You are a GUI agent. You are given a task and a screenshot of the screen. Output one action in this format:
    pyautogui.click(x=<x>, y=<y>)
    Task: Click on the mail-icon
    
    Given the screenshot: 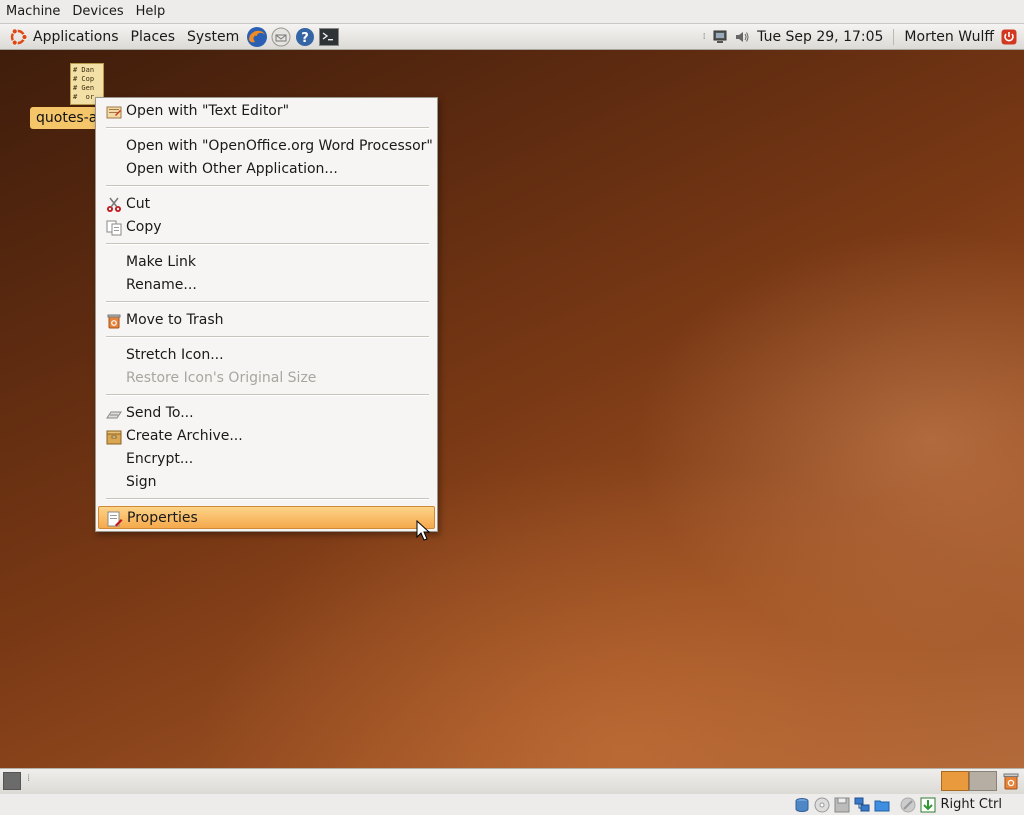 What is the action you would take?
    pyautogui.click(x=281, y=37)
    